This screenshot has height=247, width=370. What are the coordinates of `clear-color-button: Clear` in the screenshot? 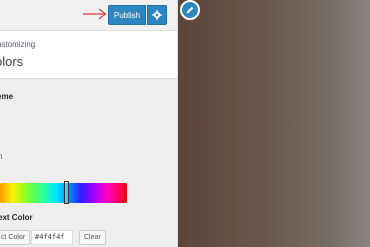 It's located at (92, 237).